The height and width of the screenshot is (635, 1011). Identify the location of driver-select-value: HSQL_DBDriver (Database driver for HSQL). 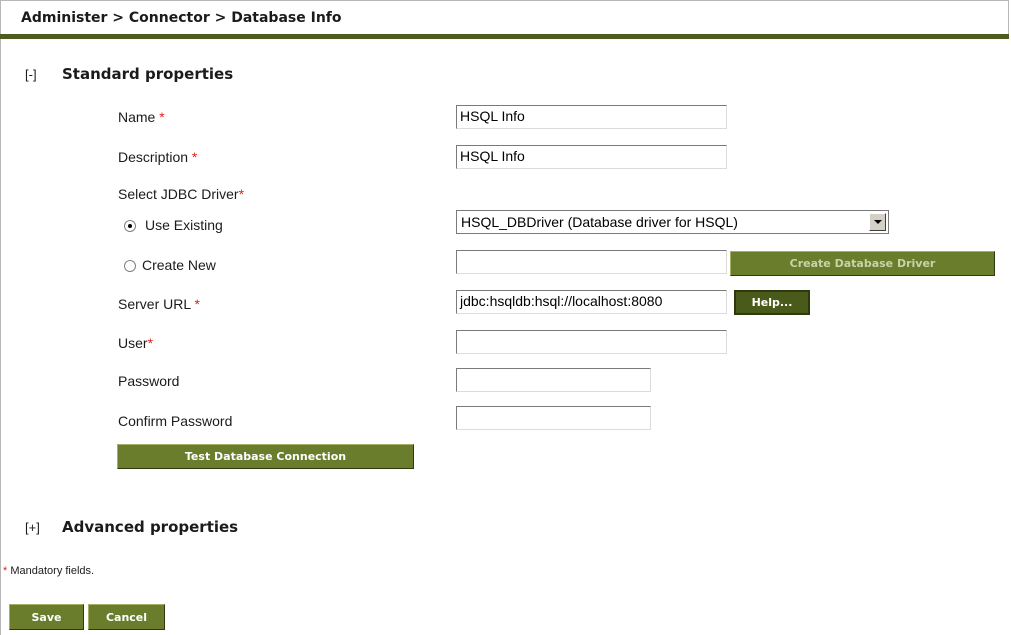
(599, 222).